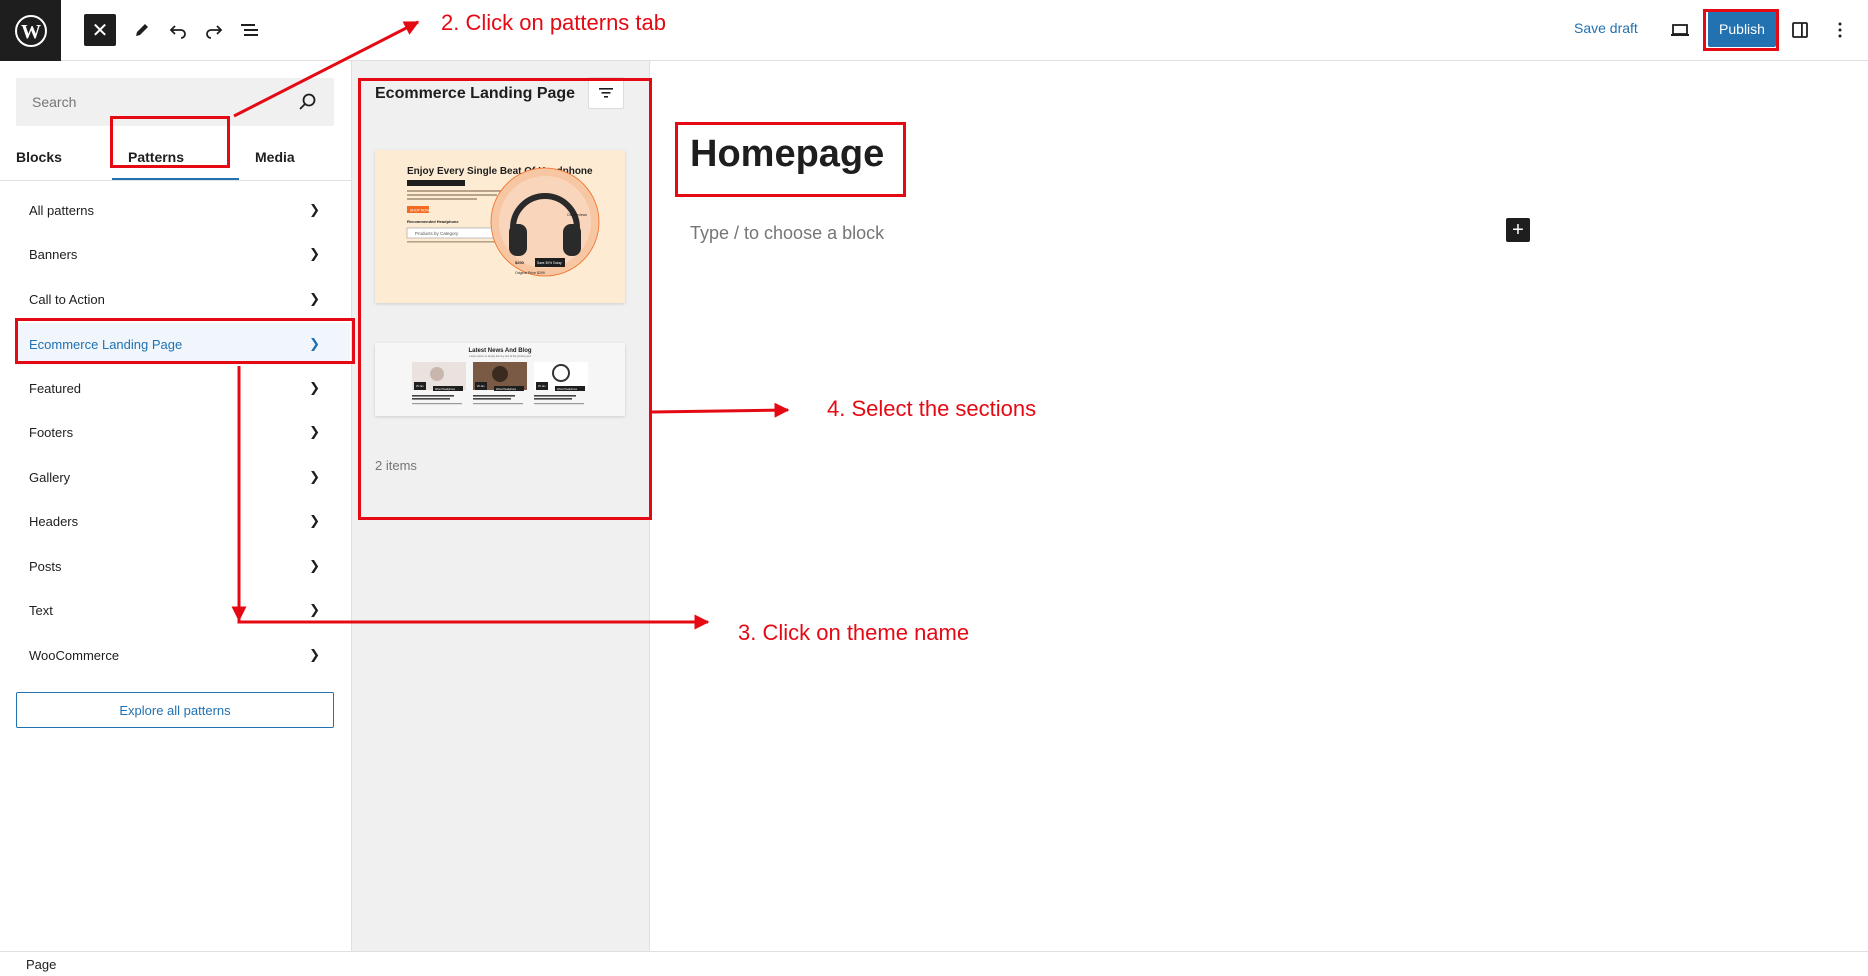 This screenshot has width=1868, height=976. What do you see at coordinates (932, 408) in the screenshot?
I see `annotation-step-4: 4. Select the sections` at bounding box center [932, 408].